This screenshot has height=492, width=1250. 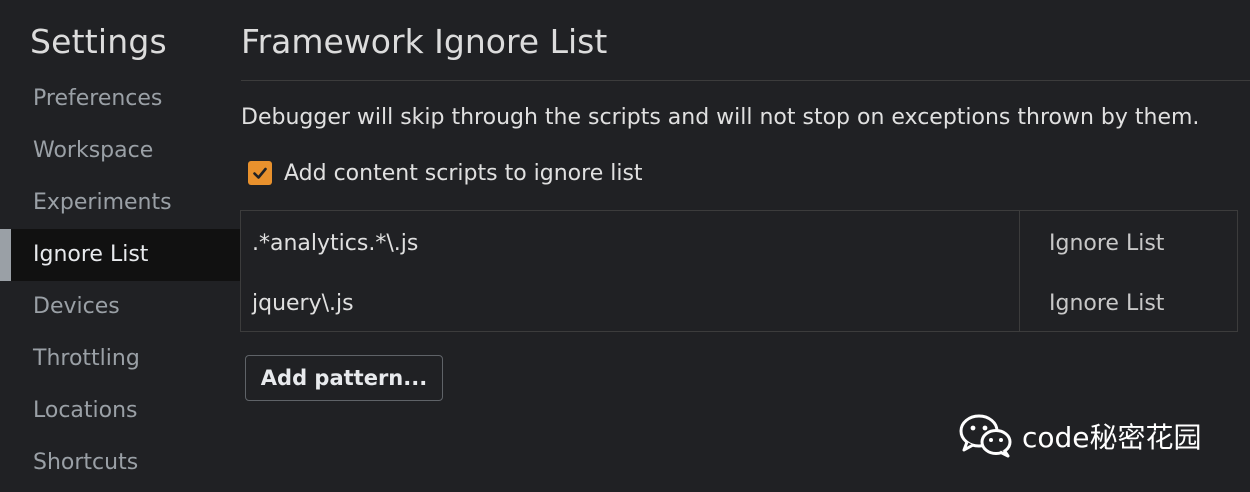 I want to click on pattern-cell: jquery\.js, so click(x=303, y=303).